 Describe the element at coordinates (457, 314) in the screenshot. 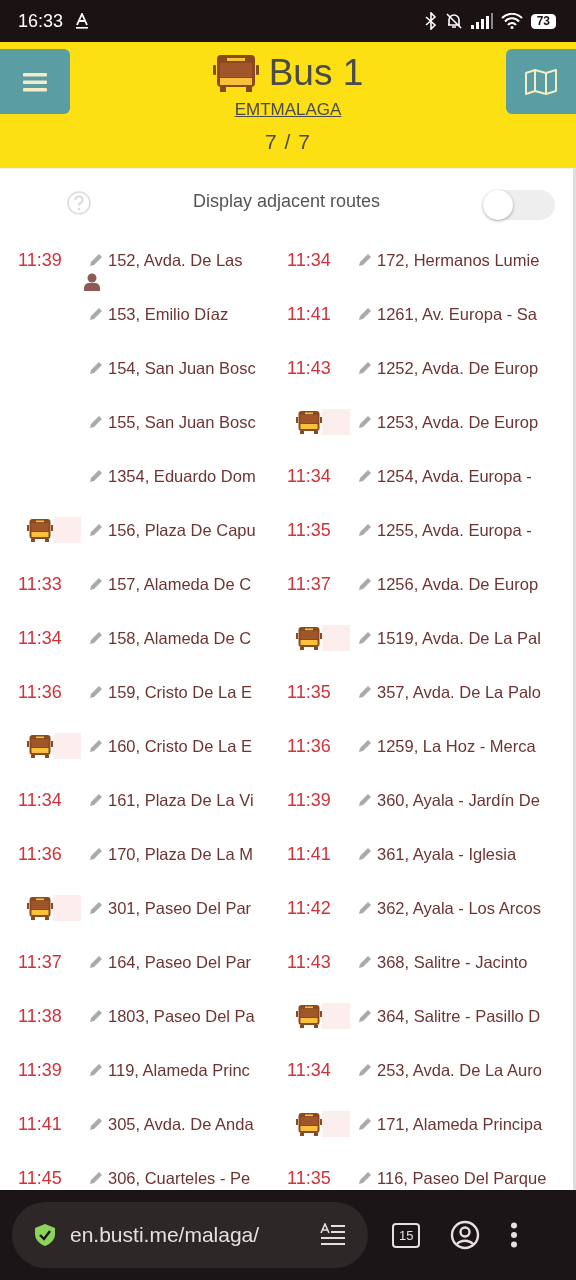

I see `stop-name: 1261, Av. Europa - Sa` at that location.